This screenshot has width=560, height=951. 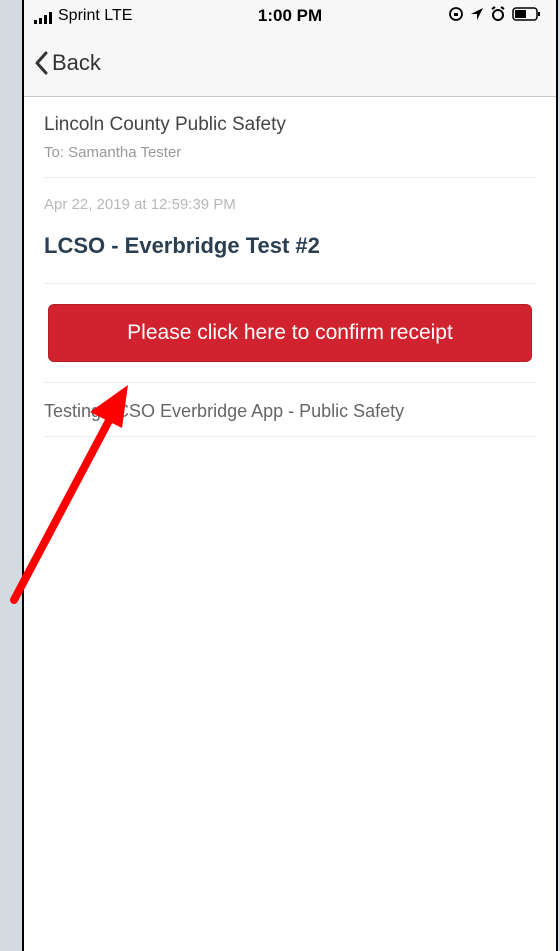 I want to click on location-arrow-icon, so click(x=477, y=14).